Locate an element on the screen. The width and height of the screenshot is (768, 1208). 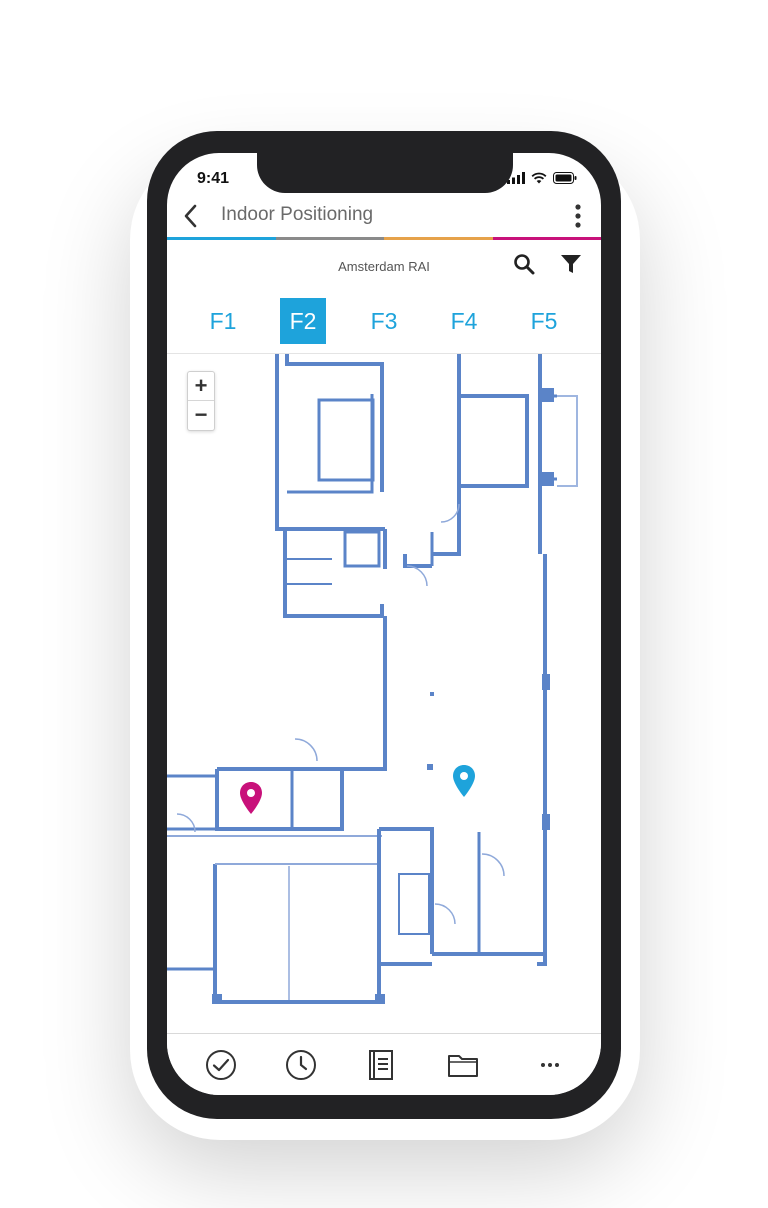
floor-tab-f1: F1 is located at coordinates (223, 321).